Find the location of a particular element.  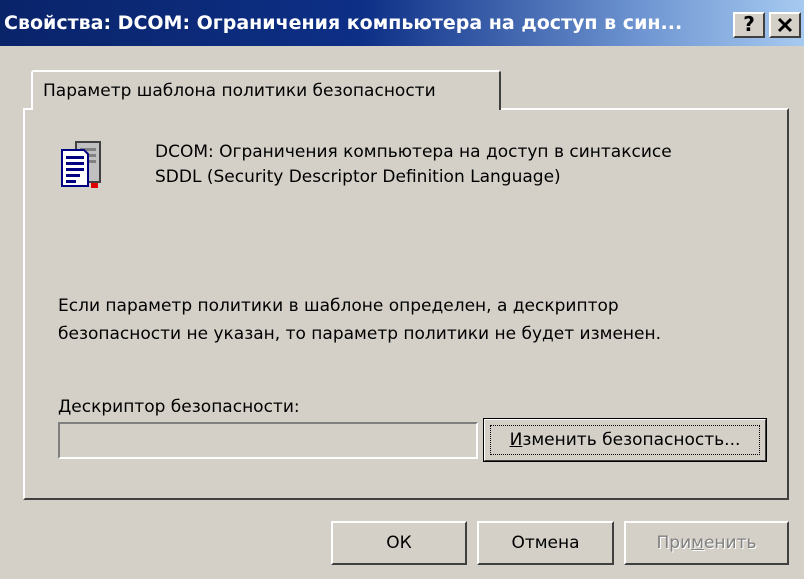

close-icon is located at coordinates (785, 25).